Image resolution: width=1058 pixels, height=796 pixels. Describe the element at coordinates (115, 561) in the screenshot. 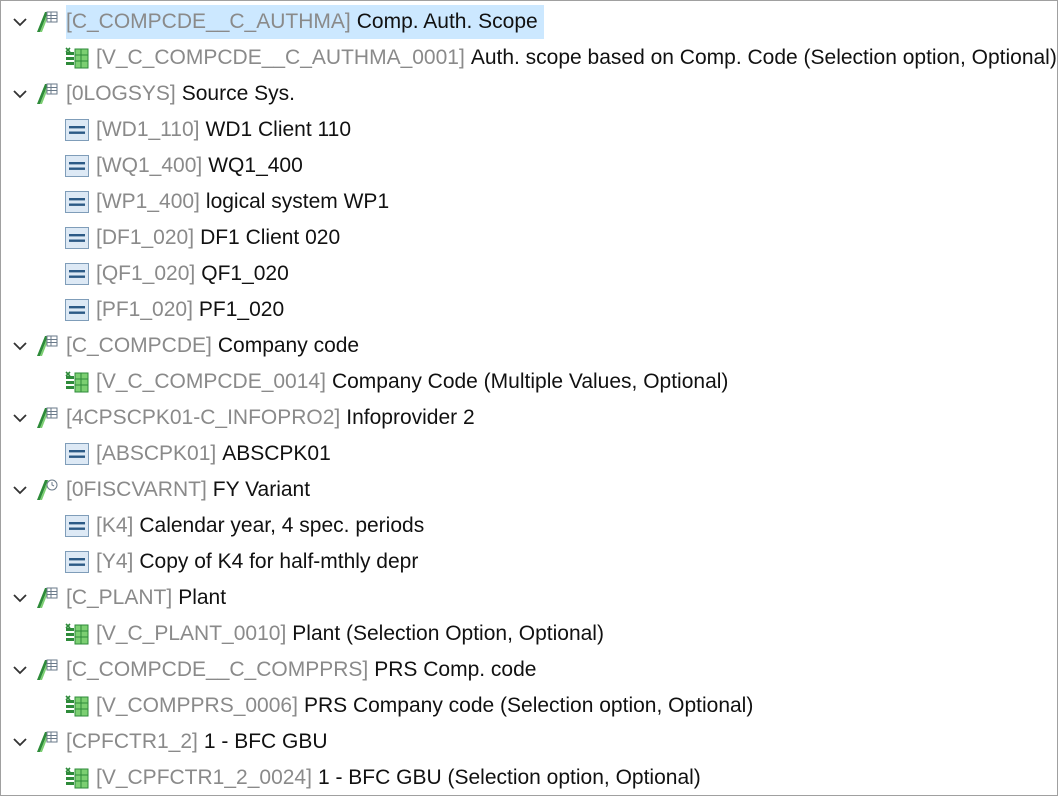

I see `technical-name: [Y4]` at that location.